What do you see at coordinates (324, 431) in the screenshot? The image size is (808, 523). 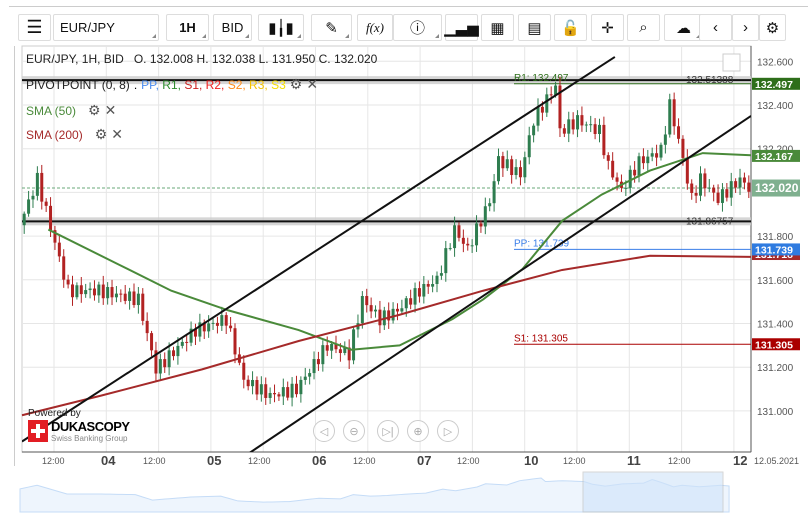 I see `scroll-left-button: ◁` at bounding box center [324, 431].